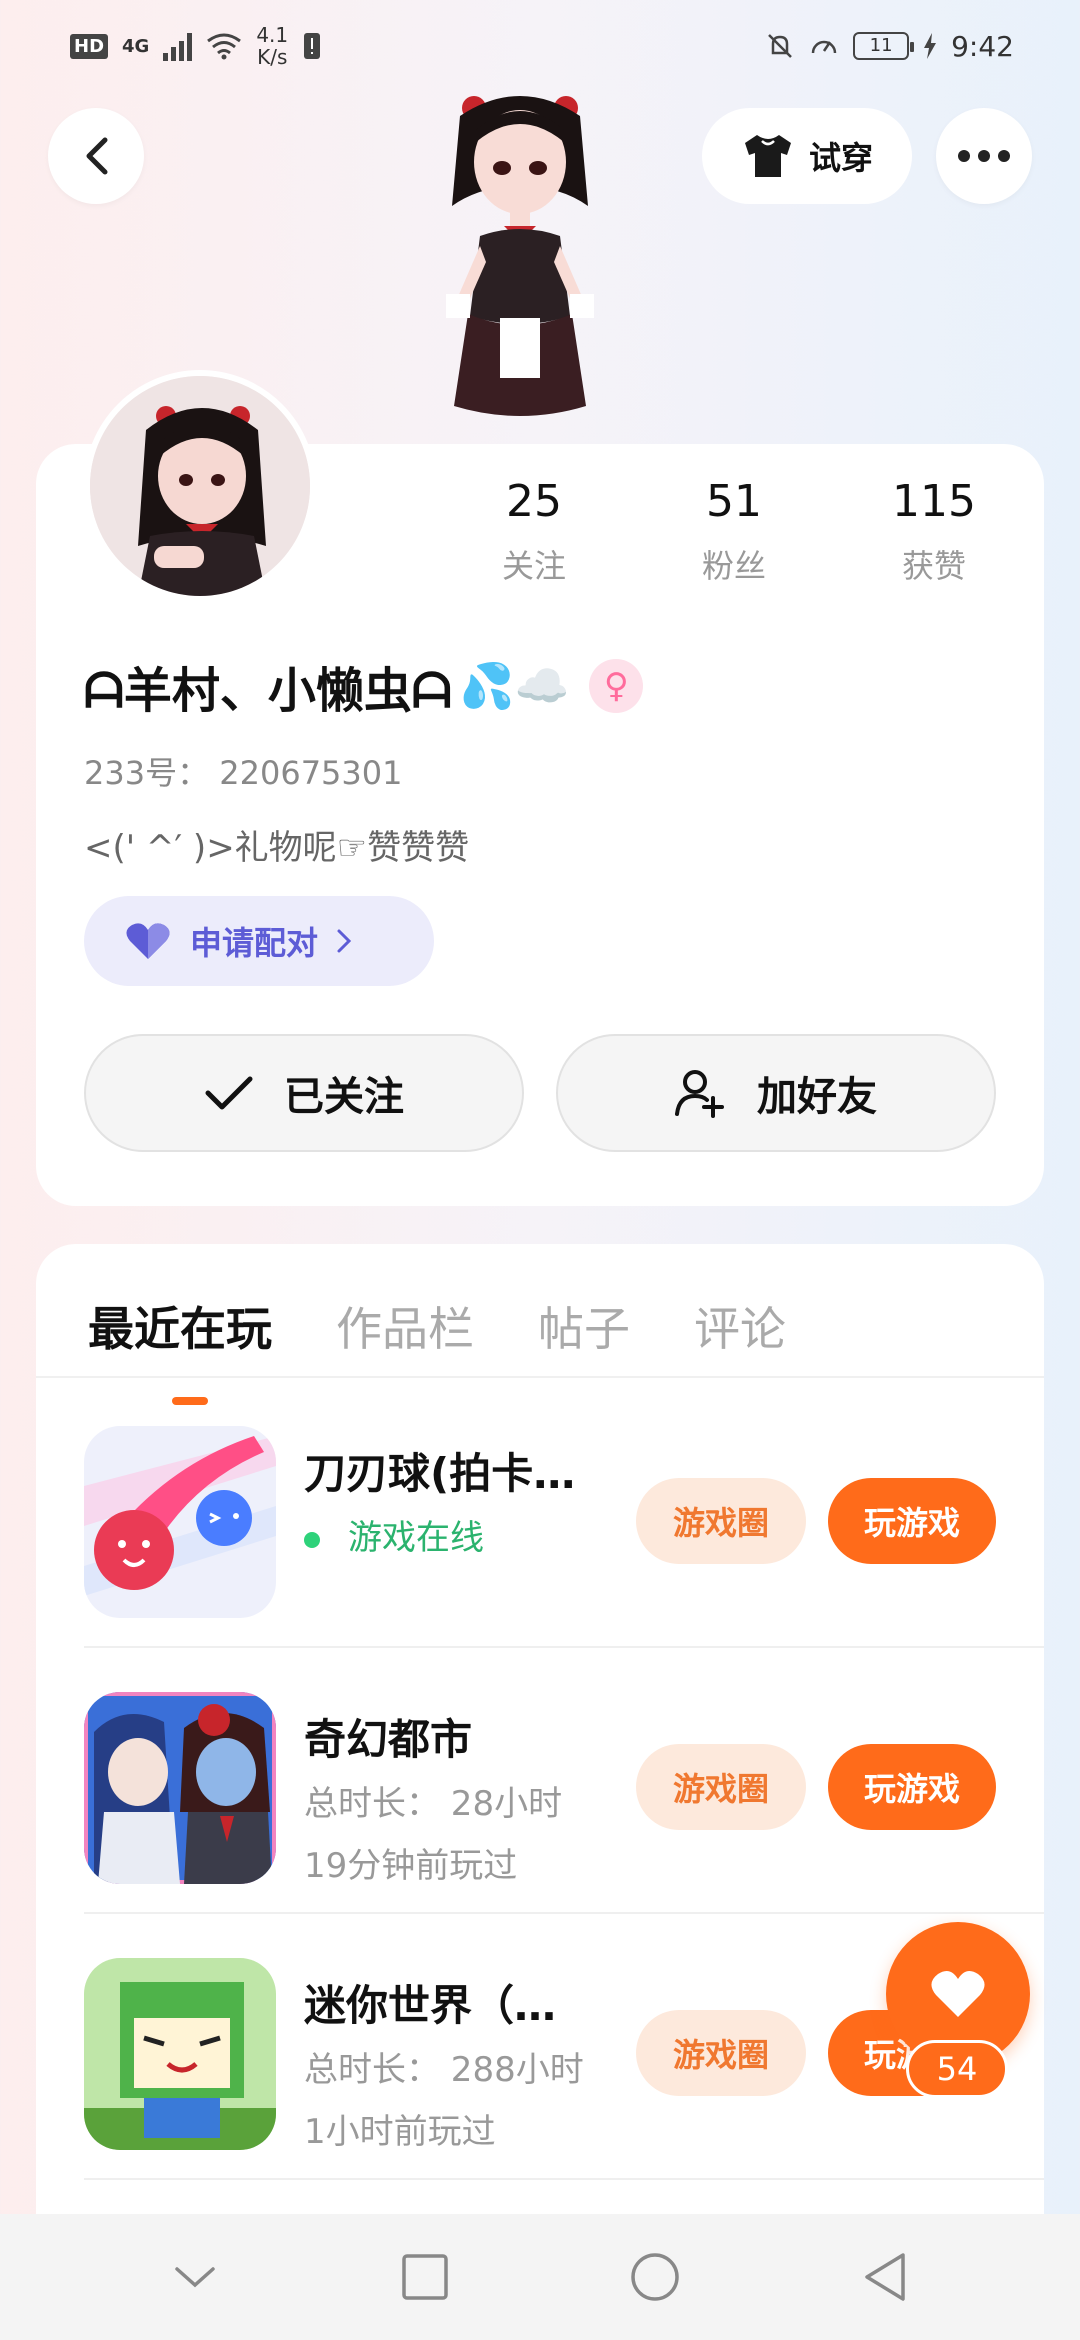 The height and width of the screenshot is (2340, 1080). I want to click on nav-recents-button, so click(425, 2277).